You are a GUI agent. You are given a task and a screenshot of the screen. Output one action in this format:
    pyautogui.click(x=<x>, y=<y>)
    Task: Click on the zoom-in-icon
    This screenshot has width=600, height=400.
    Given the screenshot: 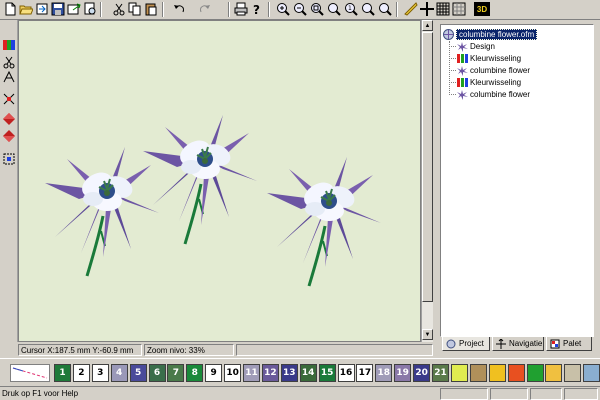 What is the action you would take?
    pyautogui.click(x=283, y=9)
    